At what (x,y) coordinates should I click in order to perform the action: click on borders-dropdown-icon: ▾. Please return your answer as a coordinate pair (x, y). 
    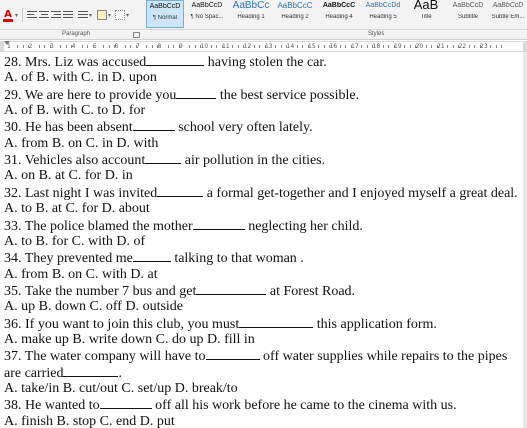
    Looking at the image, I should click on (127, 15).